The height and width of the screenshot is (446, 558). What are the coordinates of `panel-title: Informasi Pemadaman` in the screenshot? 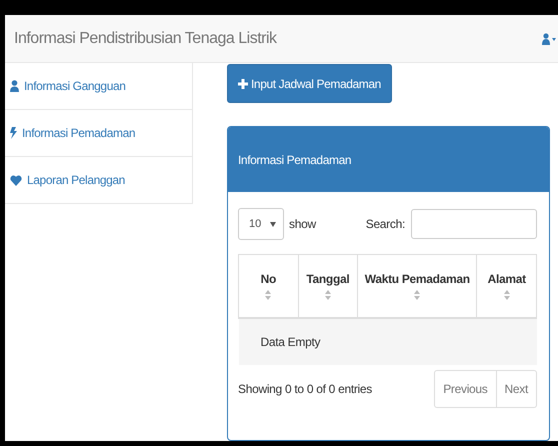 It's located at (295, 159).